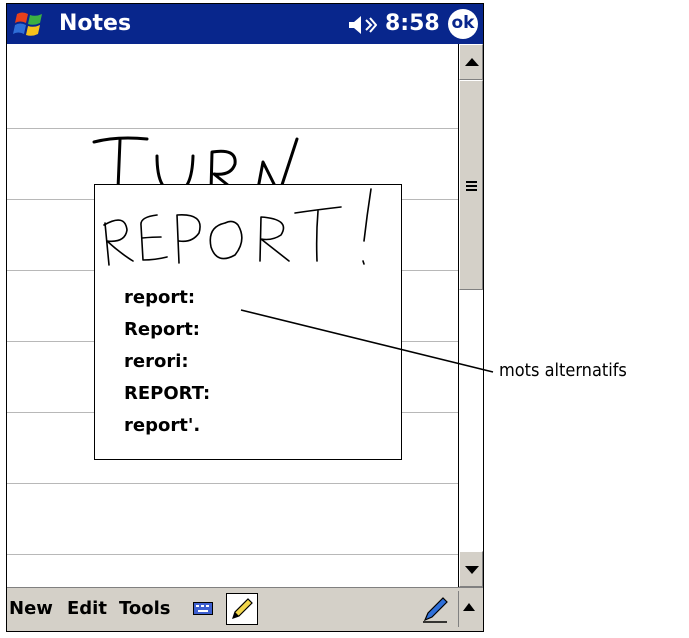  Describe the element at coordinates (563, 370) in the screenshot. I see `callout-label: mots alternatifs` at that location.